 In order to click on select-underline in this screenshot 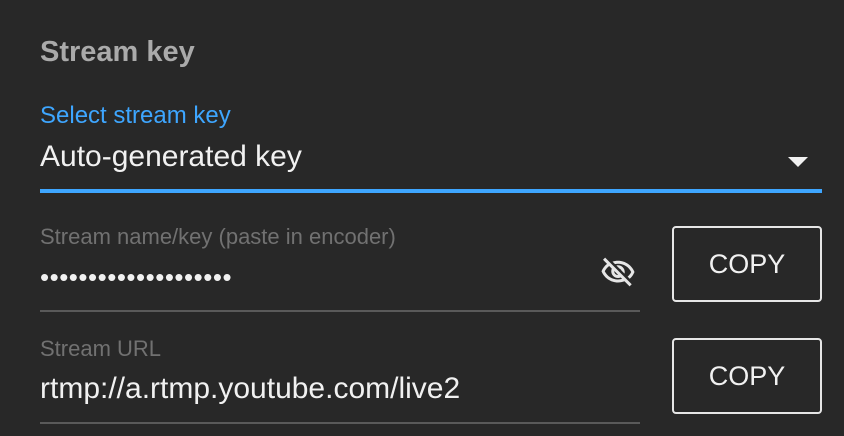, I will do `click(431, 191)`.